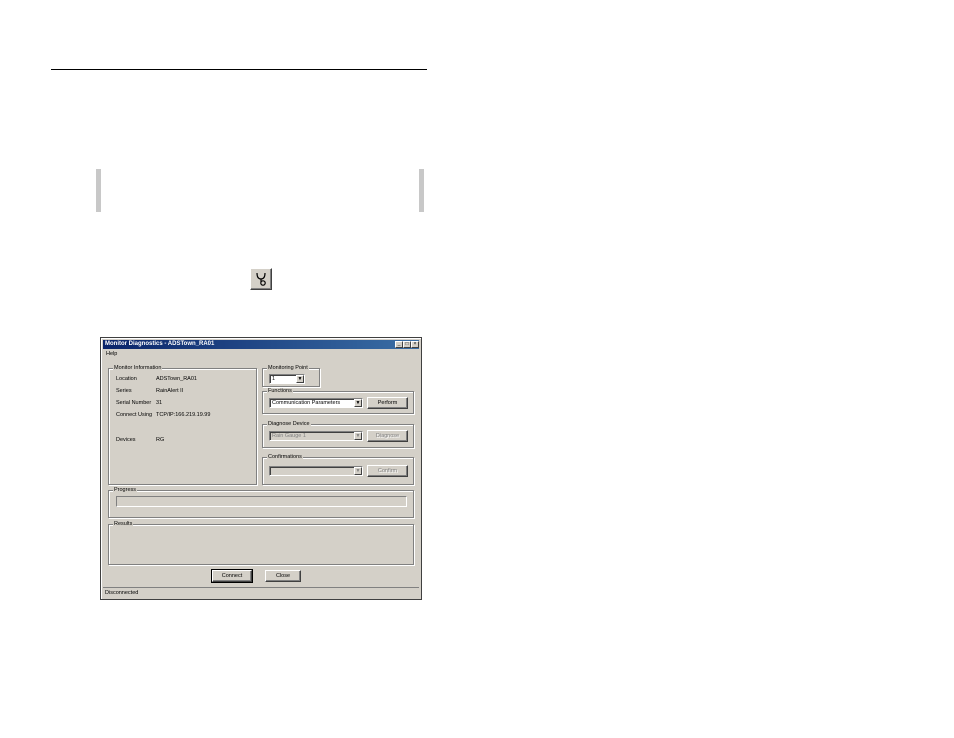  Describe the element at coordinates (285, 457) in the screenshot. I see `confirmations-label: Confirmations` at that location.